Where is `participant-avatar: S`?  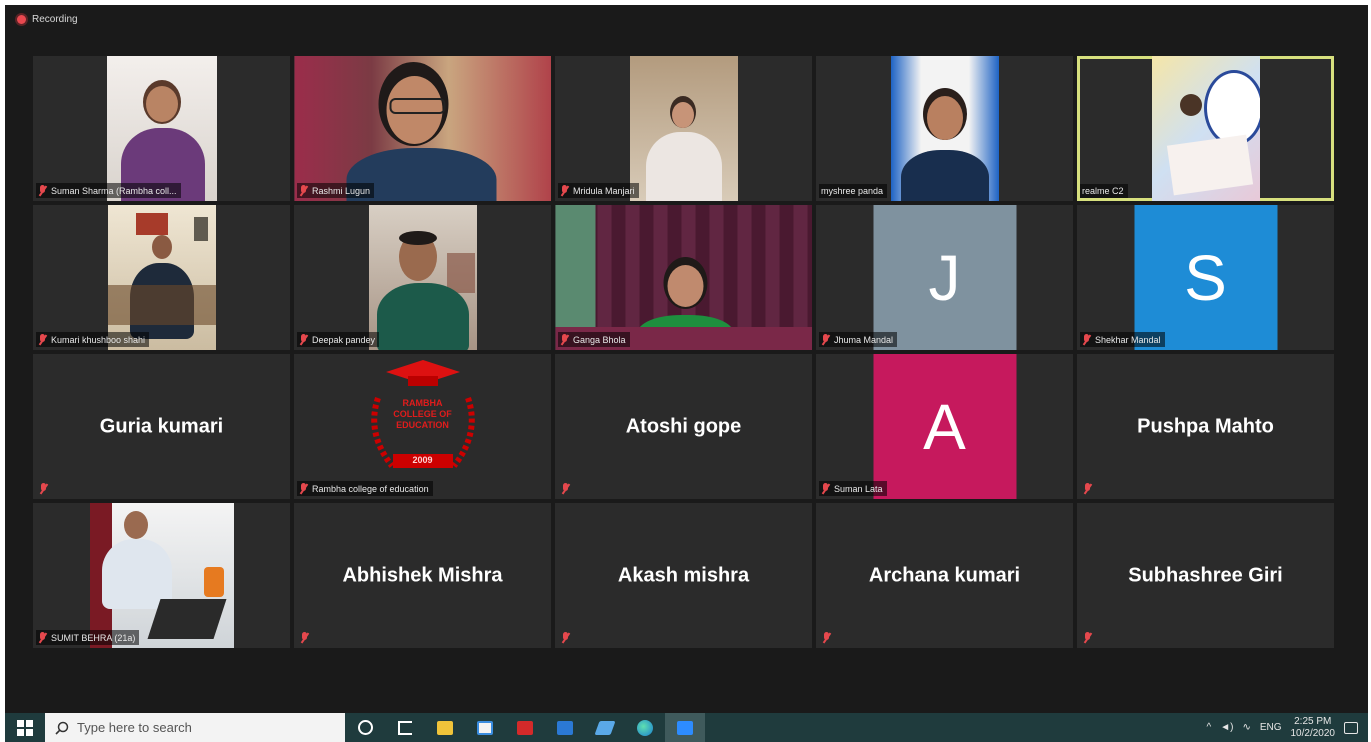
participant-avatar: S is located at coordinates (1205, 277).